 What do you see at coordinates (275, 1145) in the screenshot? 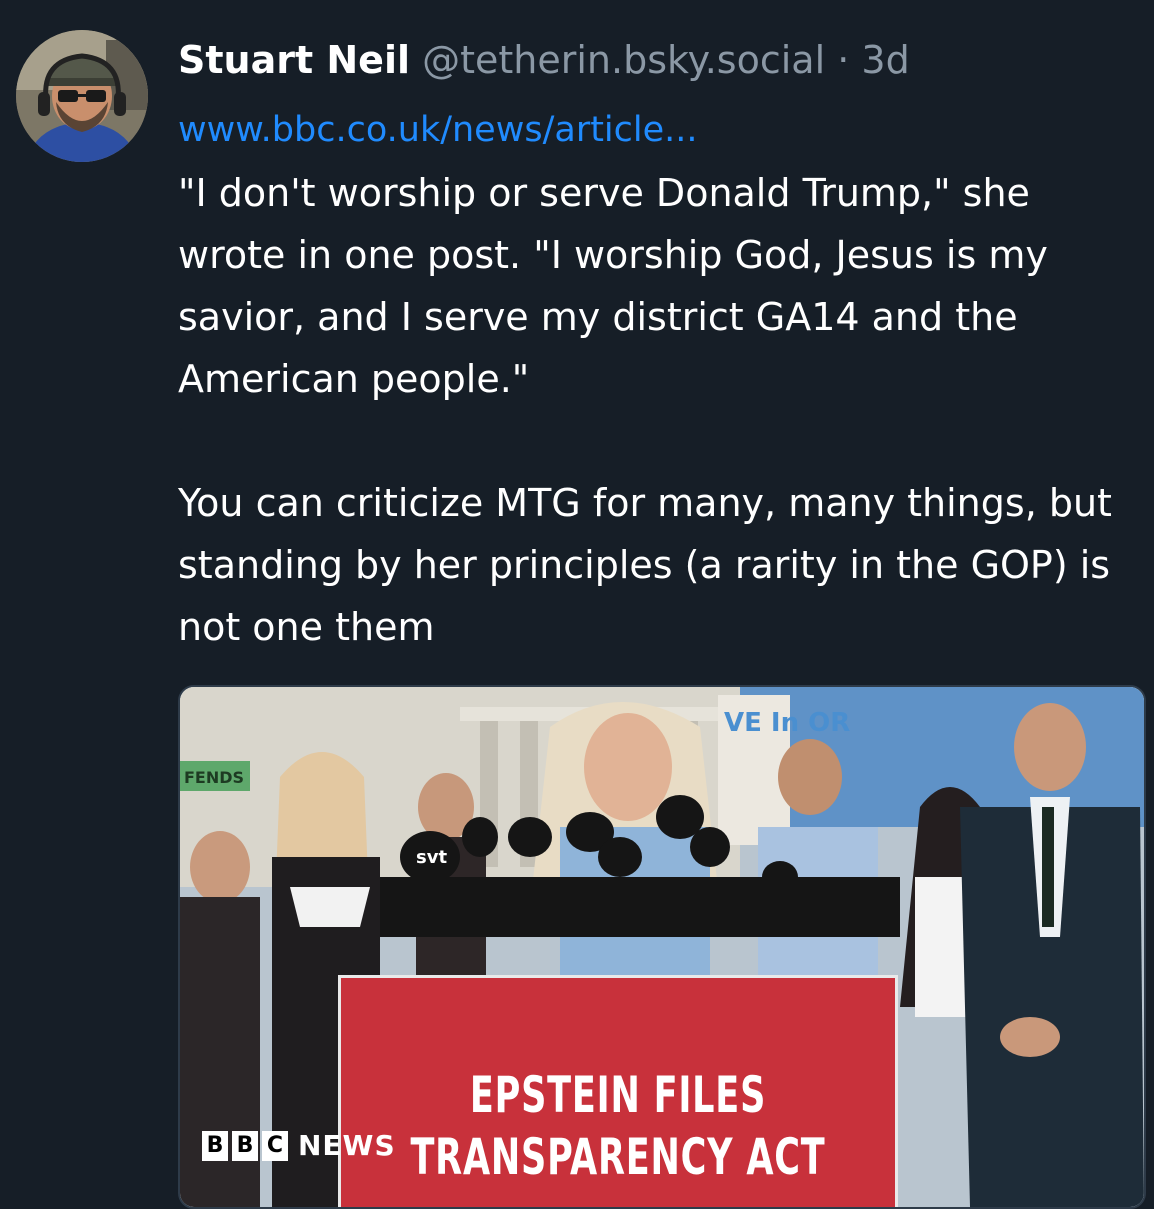
I see `bbc-letter-3: C` at bounding box center [275, 1145].